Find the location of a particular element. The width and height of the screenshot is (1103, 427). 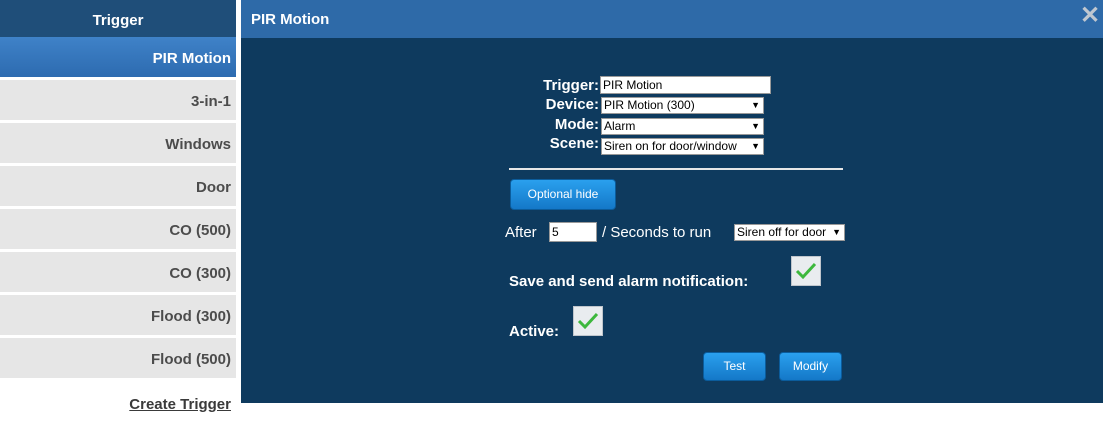

run-scene-select: Siren off for door ▼ is located at coordinates (789, 232).